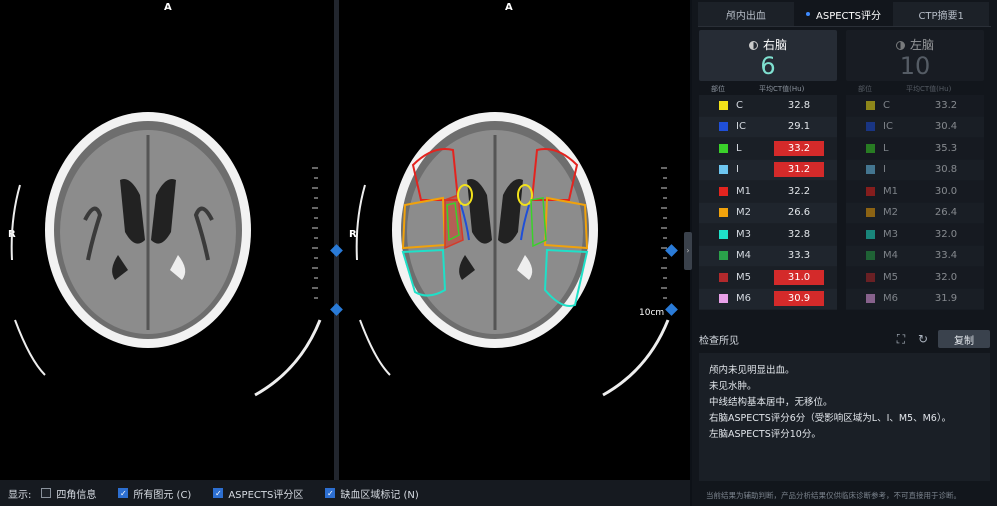 The height and width of the screenshot is (506, 997). I want to click on hemisphere-header: 右脑 6, so click(768, 55).